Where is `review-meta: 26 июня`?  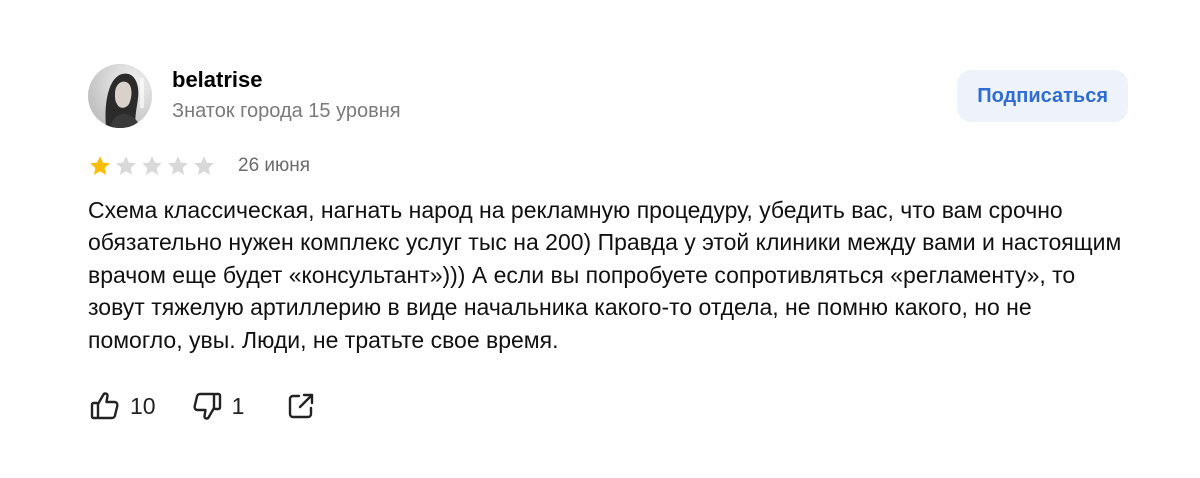 review-meta: 26 июня is located at coordinates (608, 166).